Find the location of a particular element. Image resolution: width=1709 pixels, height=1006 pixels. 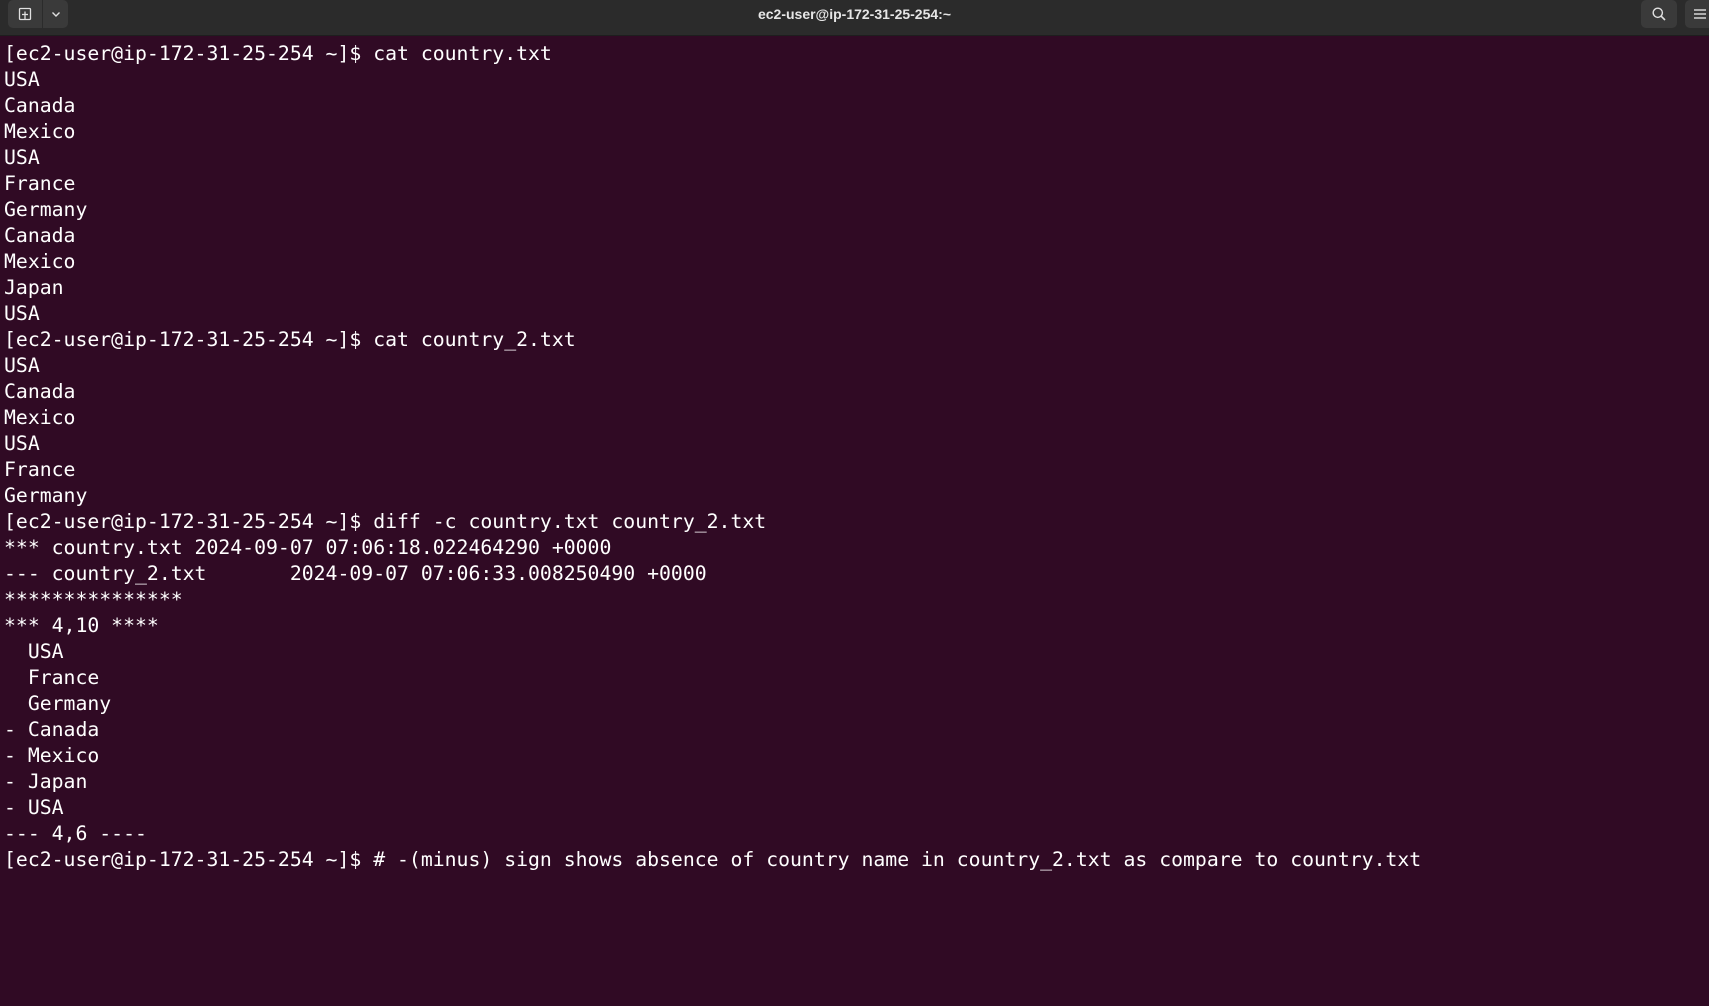

title-bar: ec2-user@ip-172-31-25-254:~ is located at coordinates (854, 18).